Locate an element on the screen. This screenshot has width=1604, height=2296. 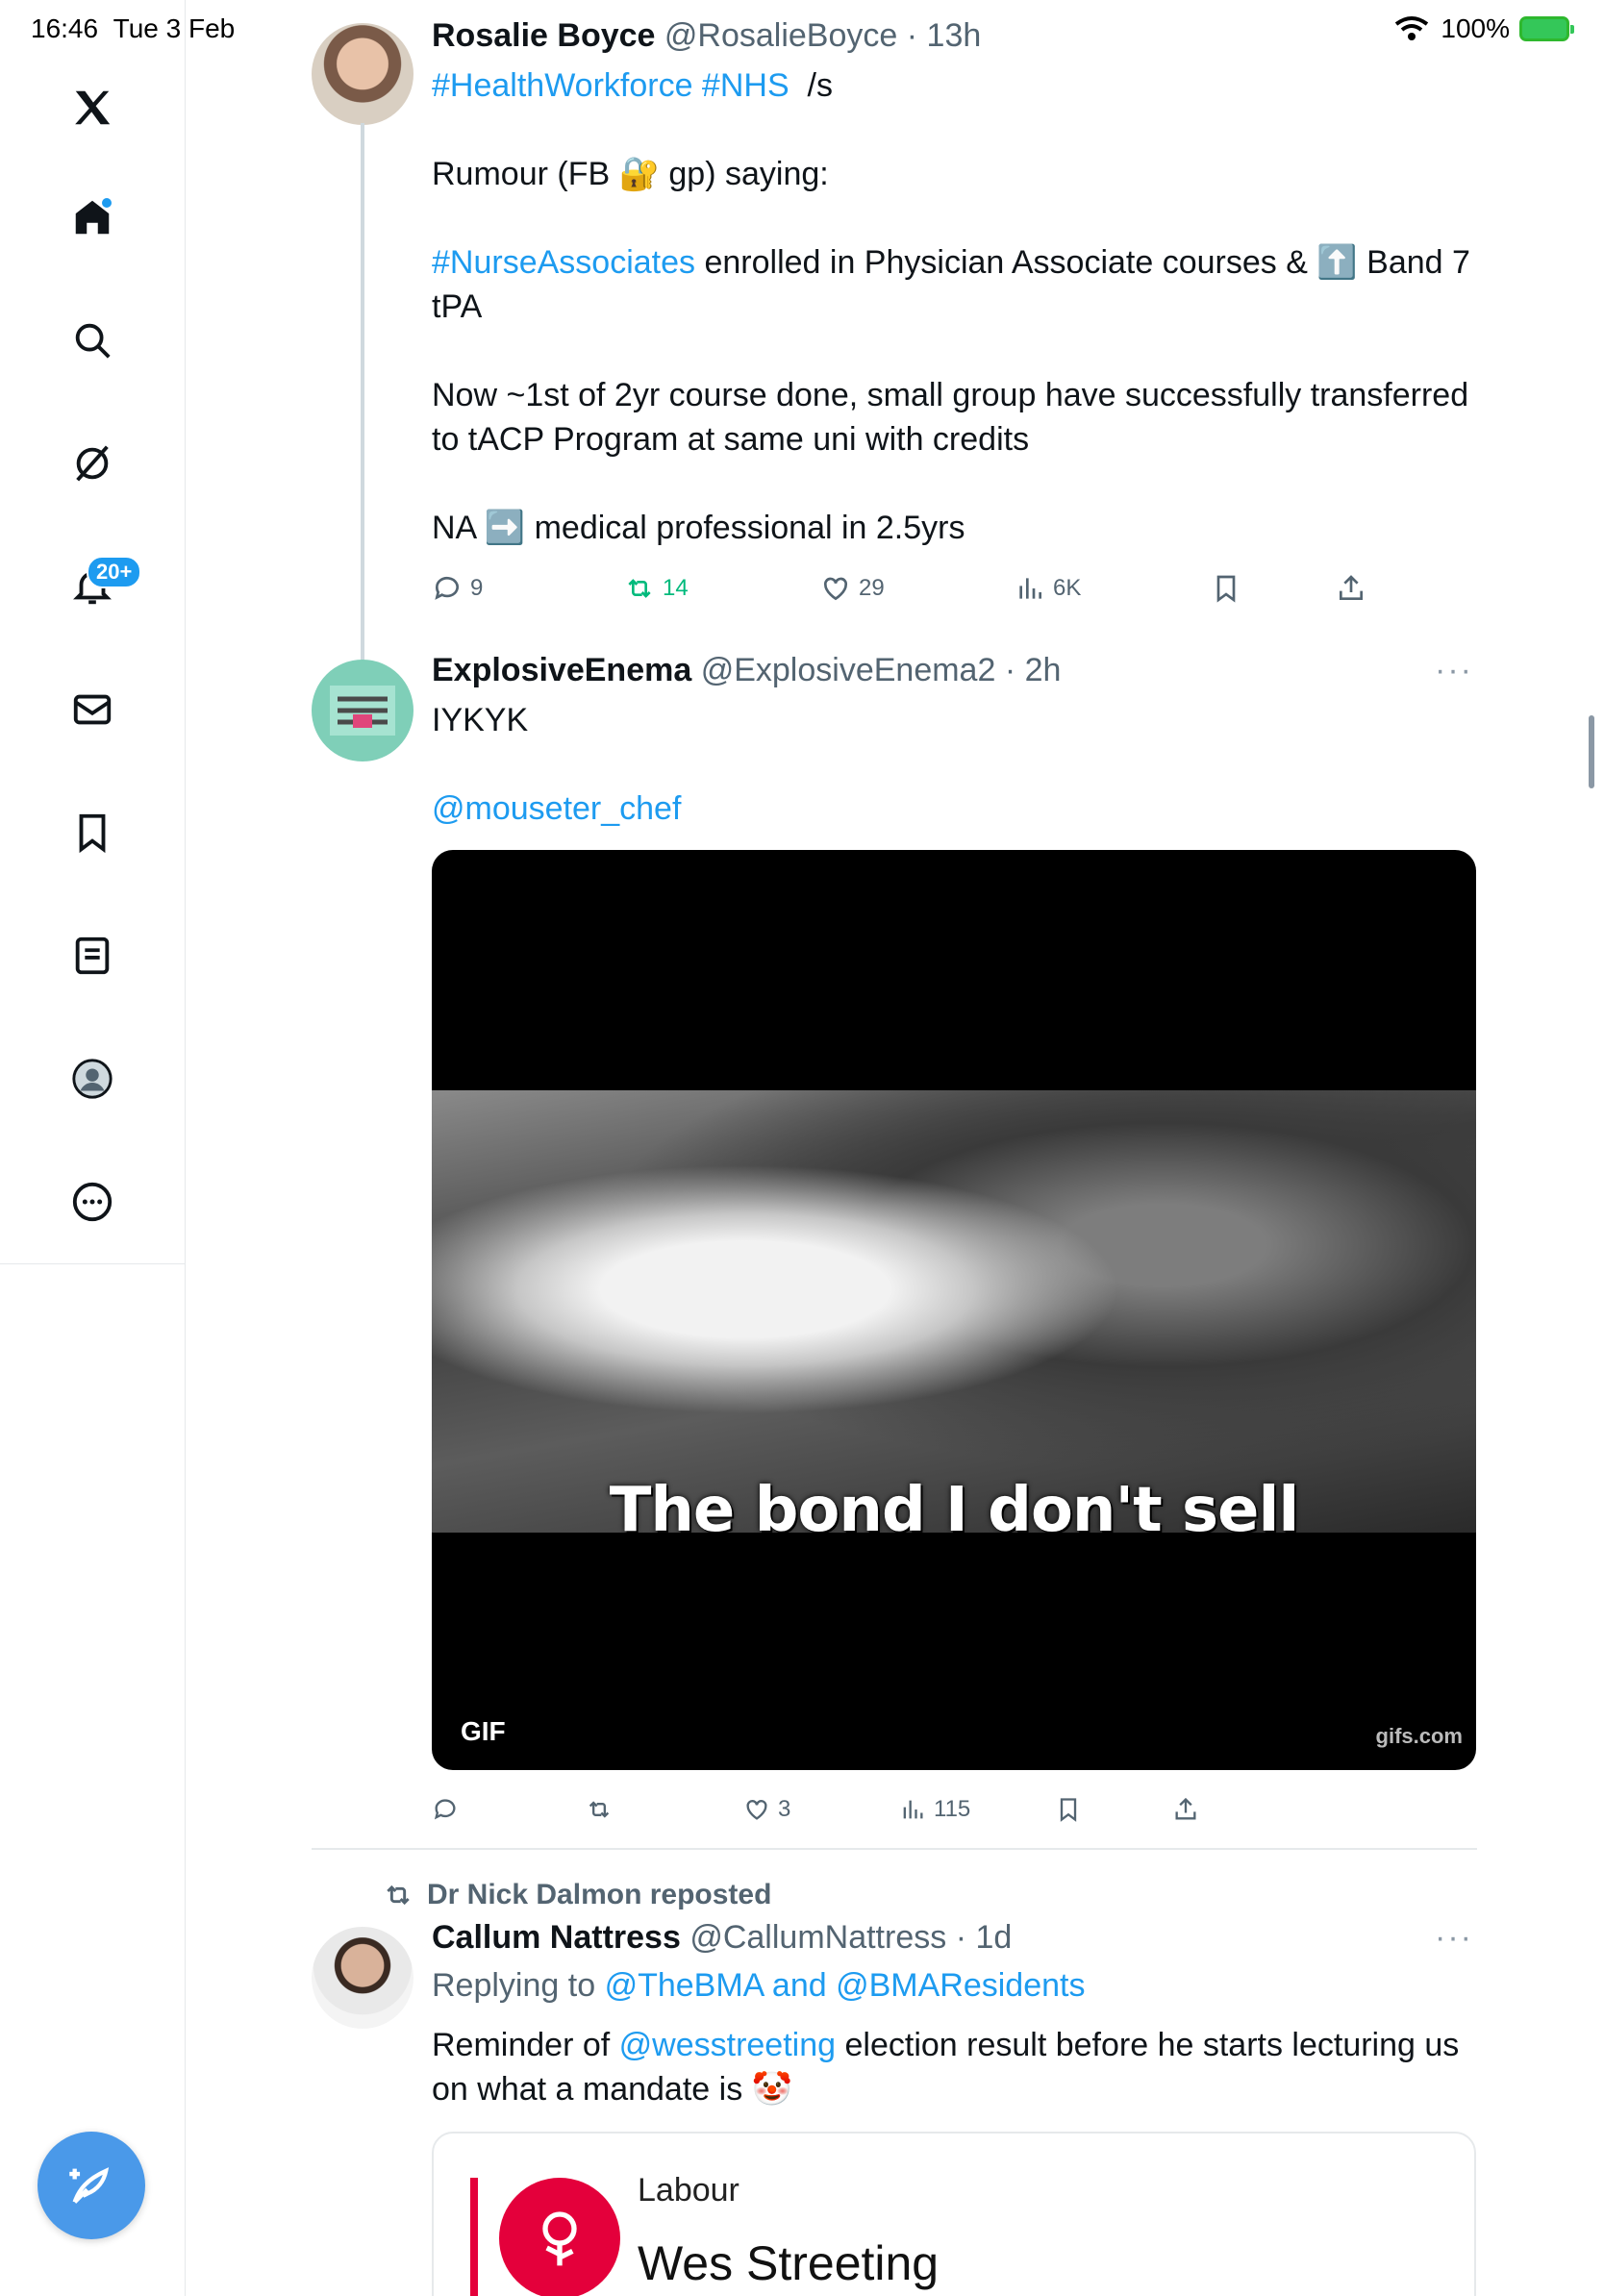
right-arrow-emoji: ➡️ is located at coordinates (505, 528).